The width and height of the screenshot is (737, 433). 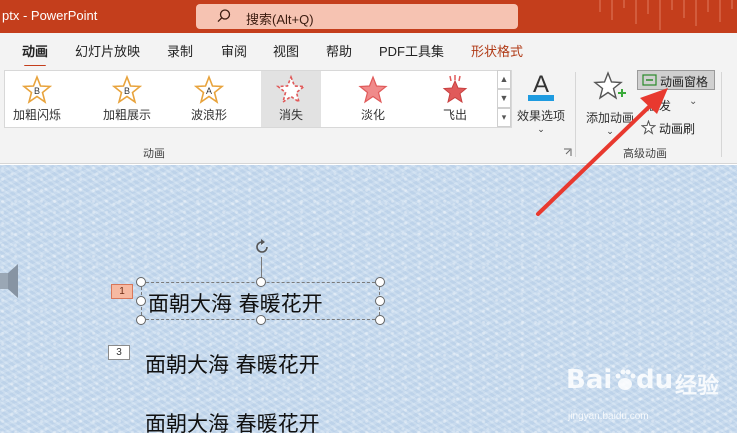 I want to click on watermark-brand: Bai, so click(x=589, y=380).